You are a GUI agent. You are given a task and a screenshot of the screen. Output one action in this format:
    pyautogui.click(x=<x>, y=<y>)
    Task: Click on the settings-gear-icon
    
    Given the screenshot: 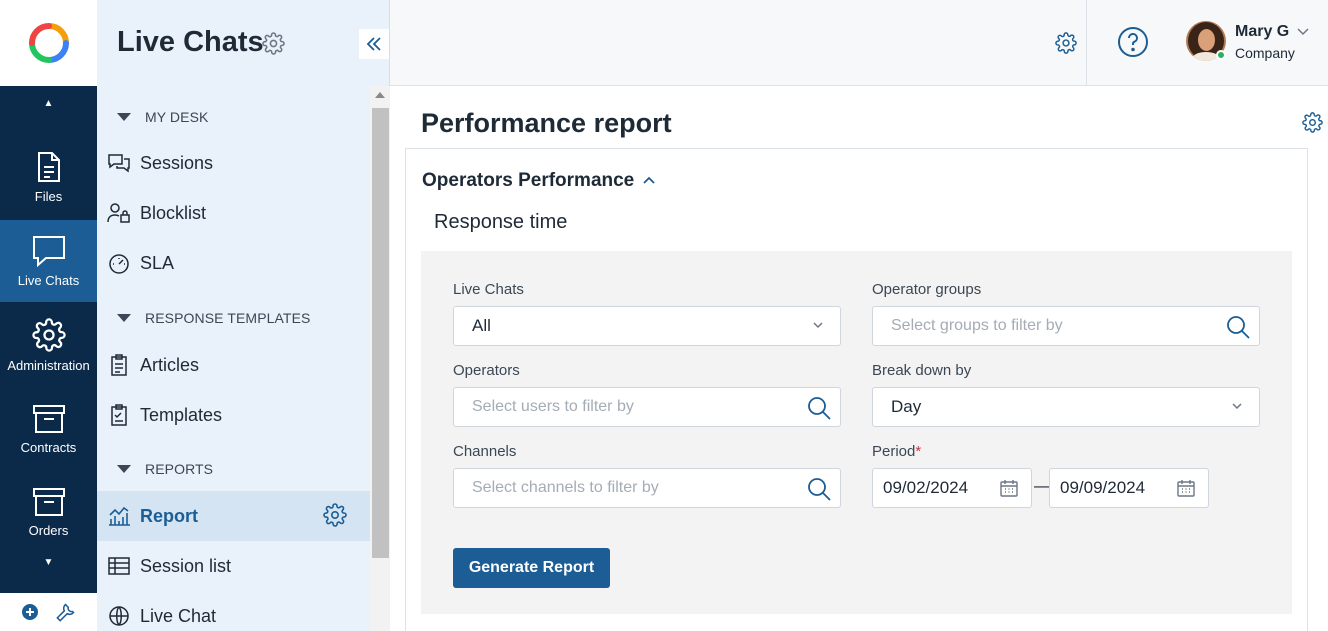 What is the action you would take?
    pyautogui.click(x=1066, y=43)
    